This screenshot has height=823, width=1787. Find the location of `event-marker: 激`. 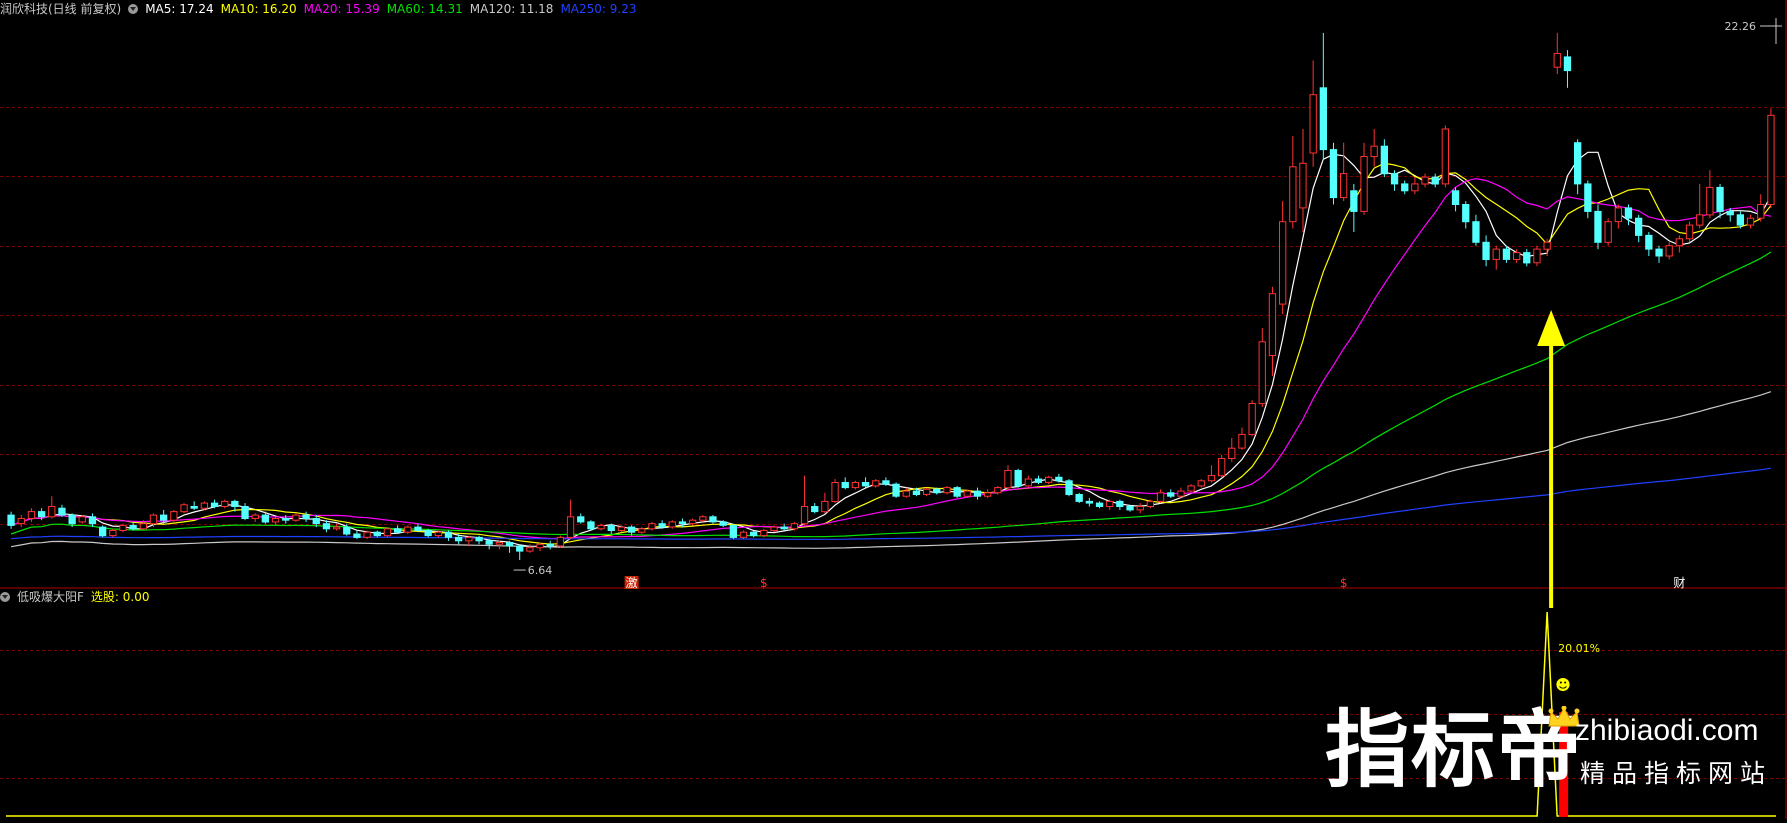

event-marker: 激 is located at coordinates (632, 583).